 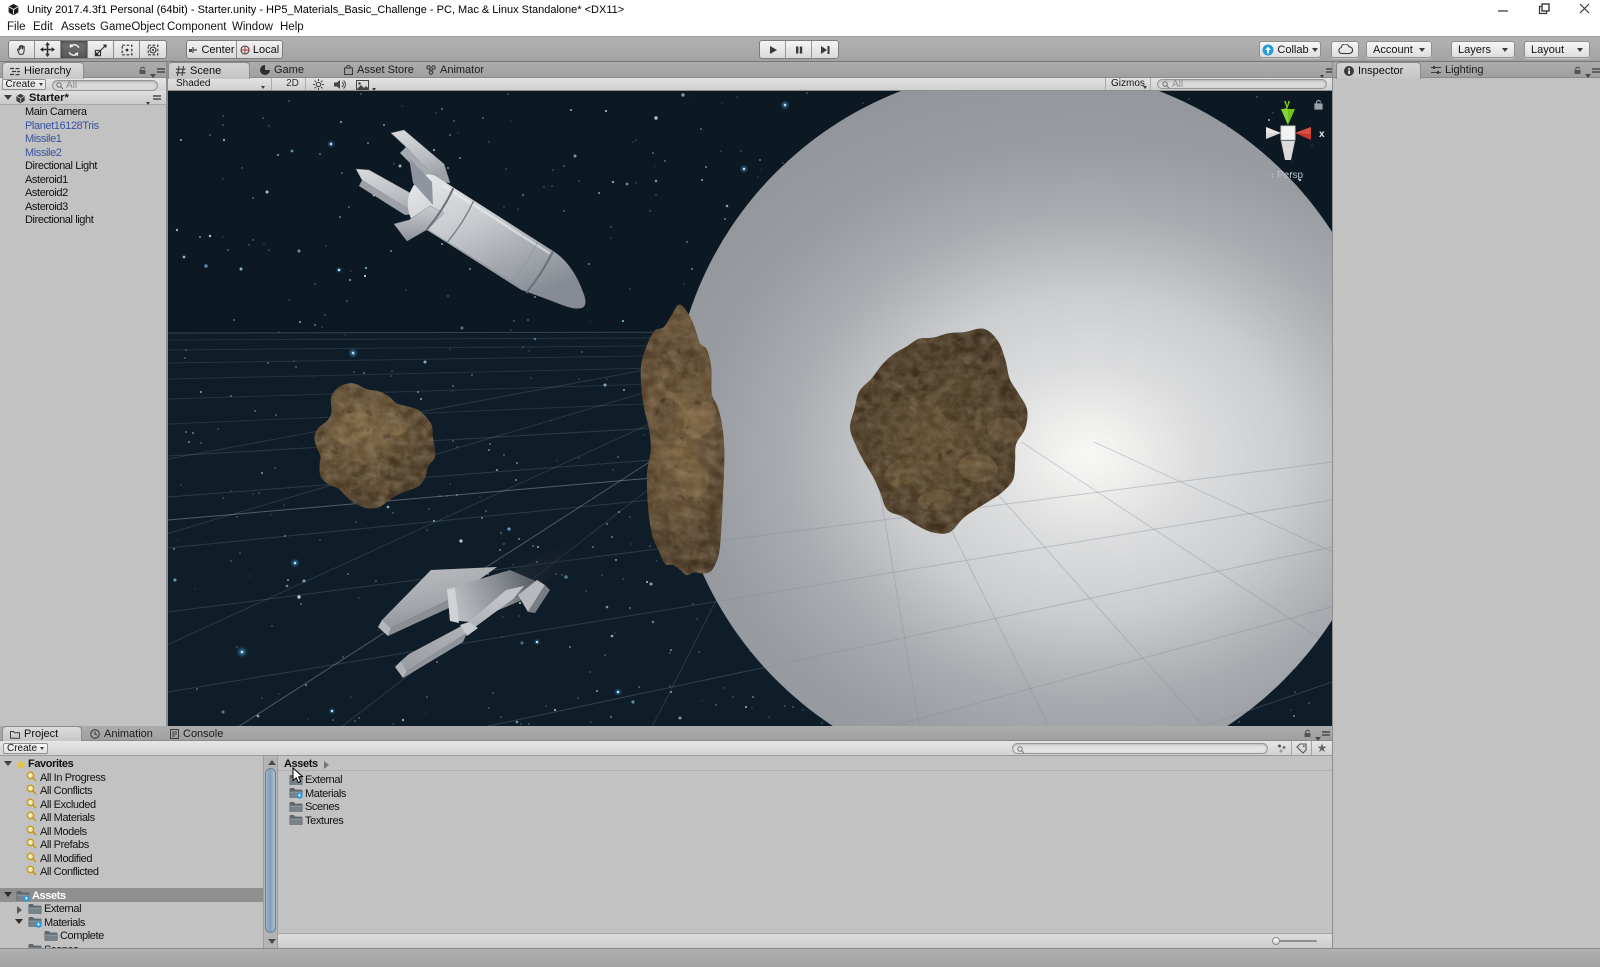 What do you see at coordinates (1287, 104) in the screenshot?
I see `svg-text: y` at bounding box center [1287, 104].